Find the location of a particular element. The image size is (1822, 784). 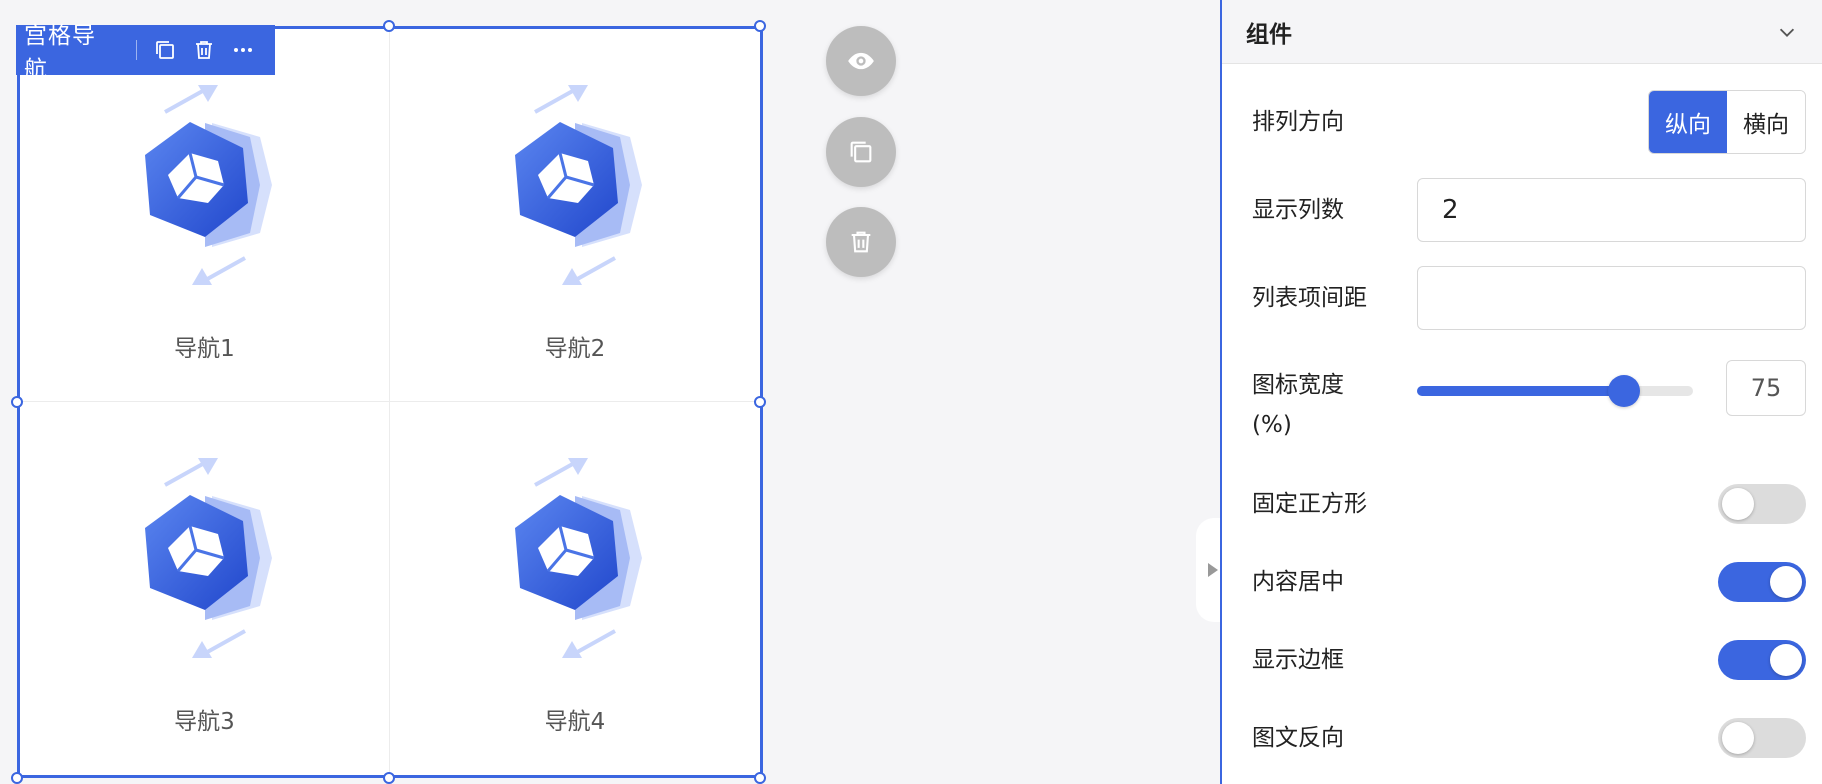

grid-item-label: 导航2 is located at coordinates (575, 349).